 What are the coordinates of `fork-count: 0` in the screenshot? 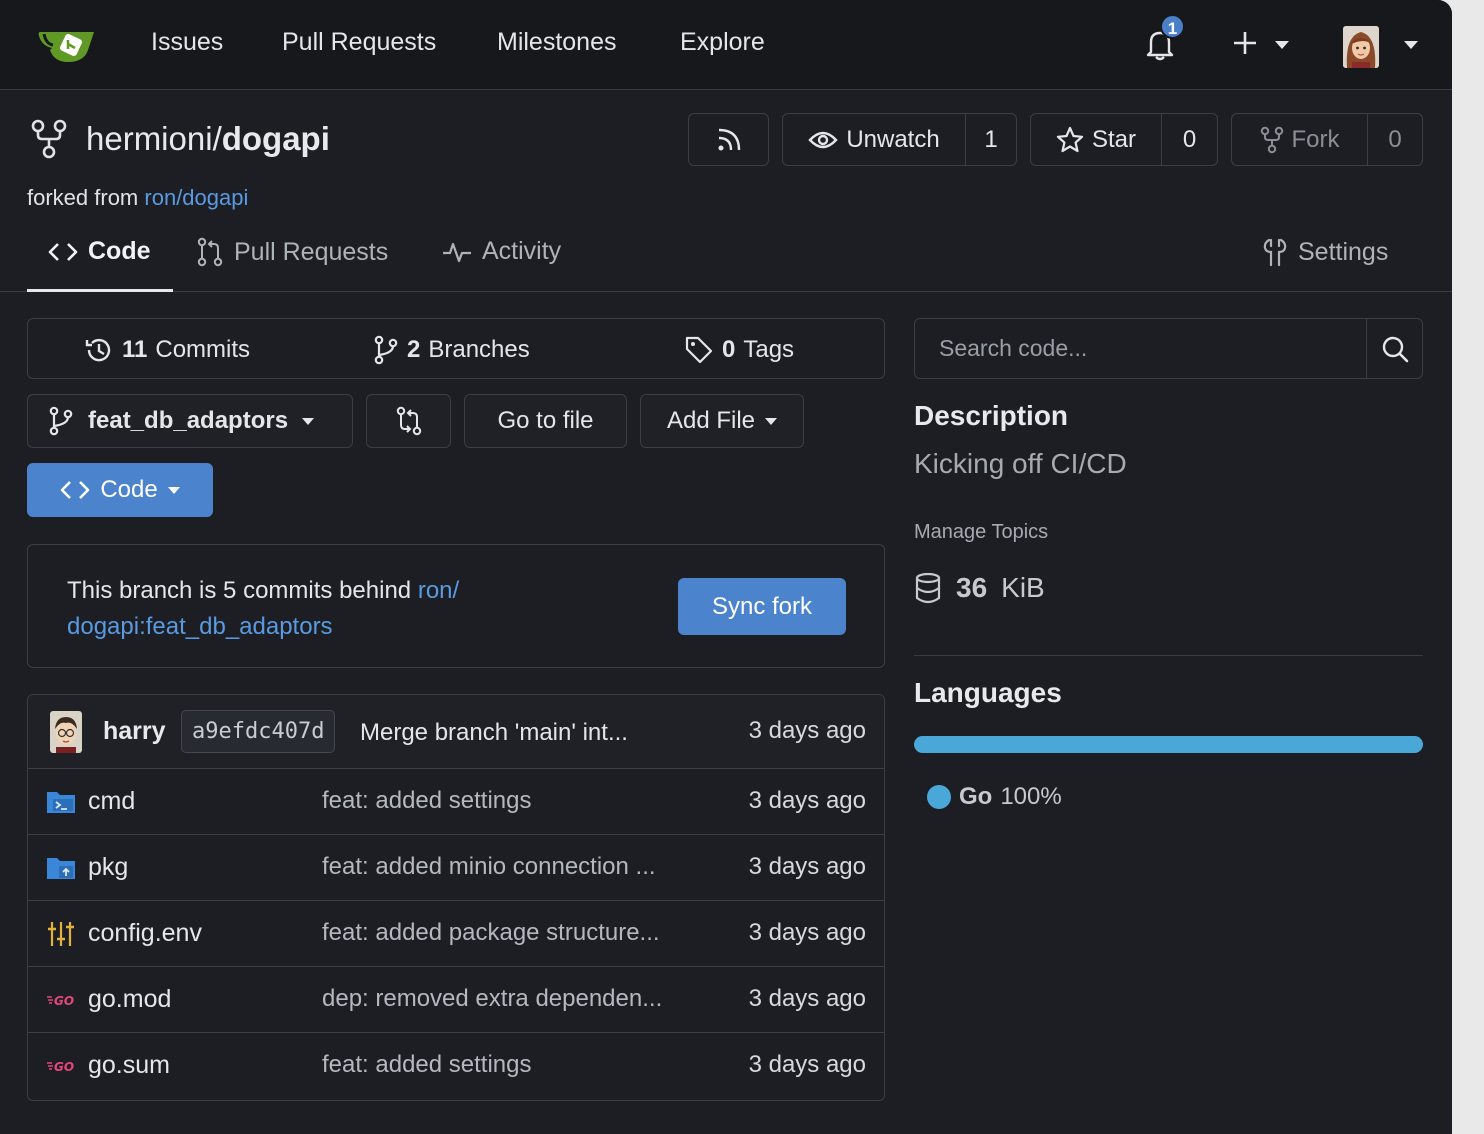 It's located at (1394, 139).